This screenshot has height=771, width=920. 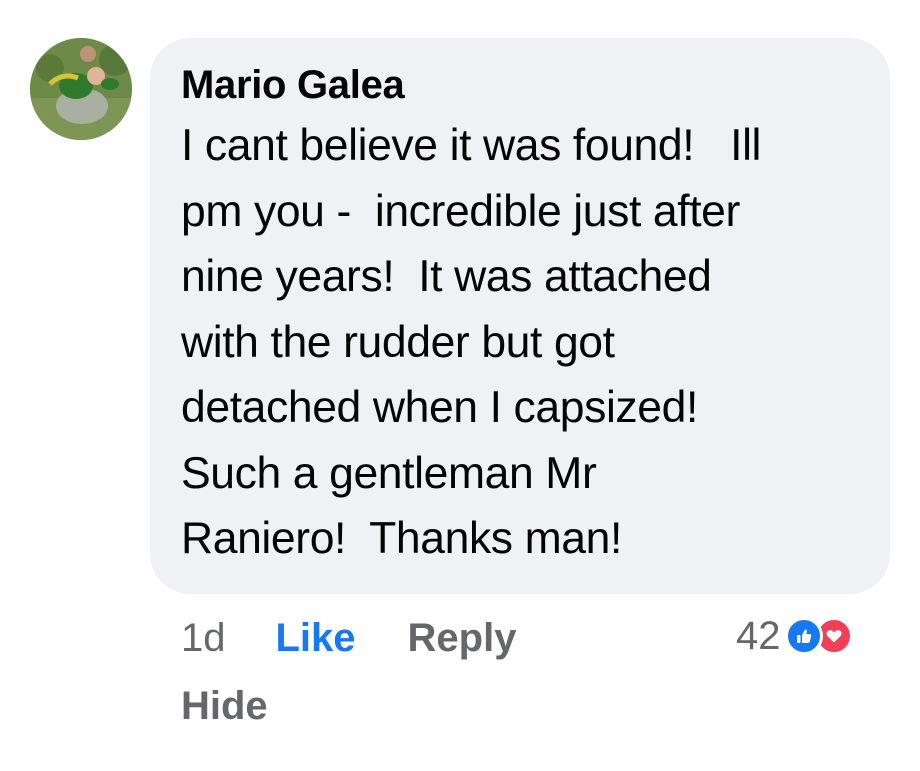 I want to click on reactions-summary: 42, so click(x=794, y=636).